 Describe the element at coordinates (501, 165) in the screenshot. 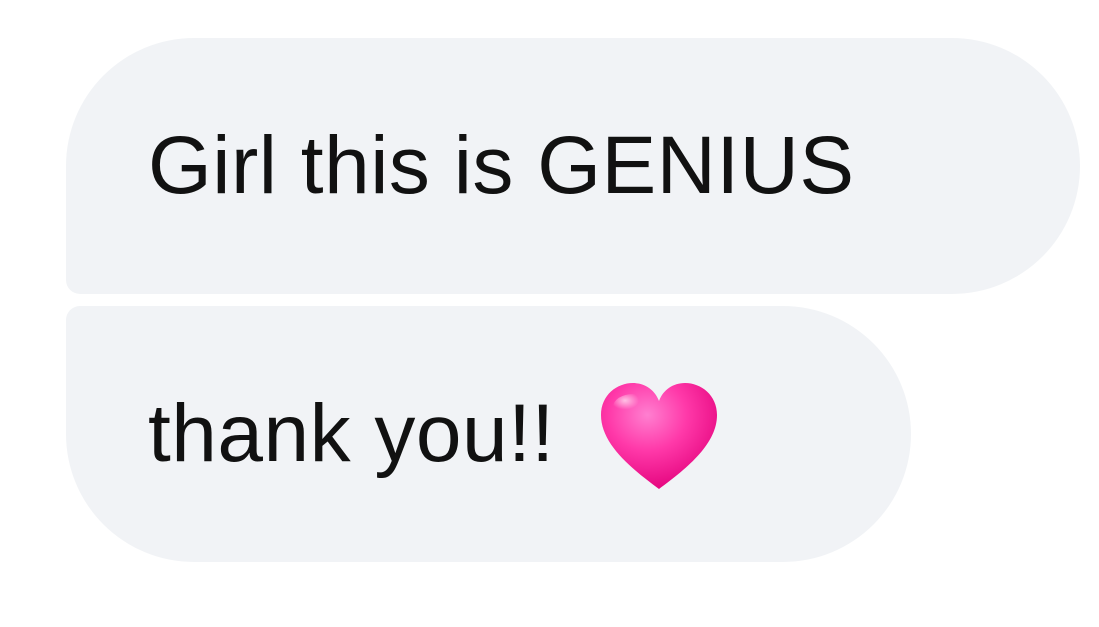

I see `message-text: Girl this is GENIUS` at that location.